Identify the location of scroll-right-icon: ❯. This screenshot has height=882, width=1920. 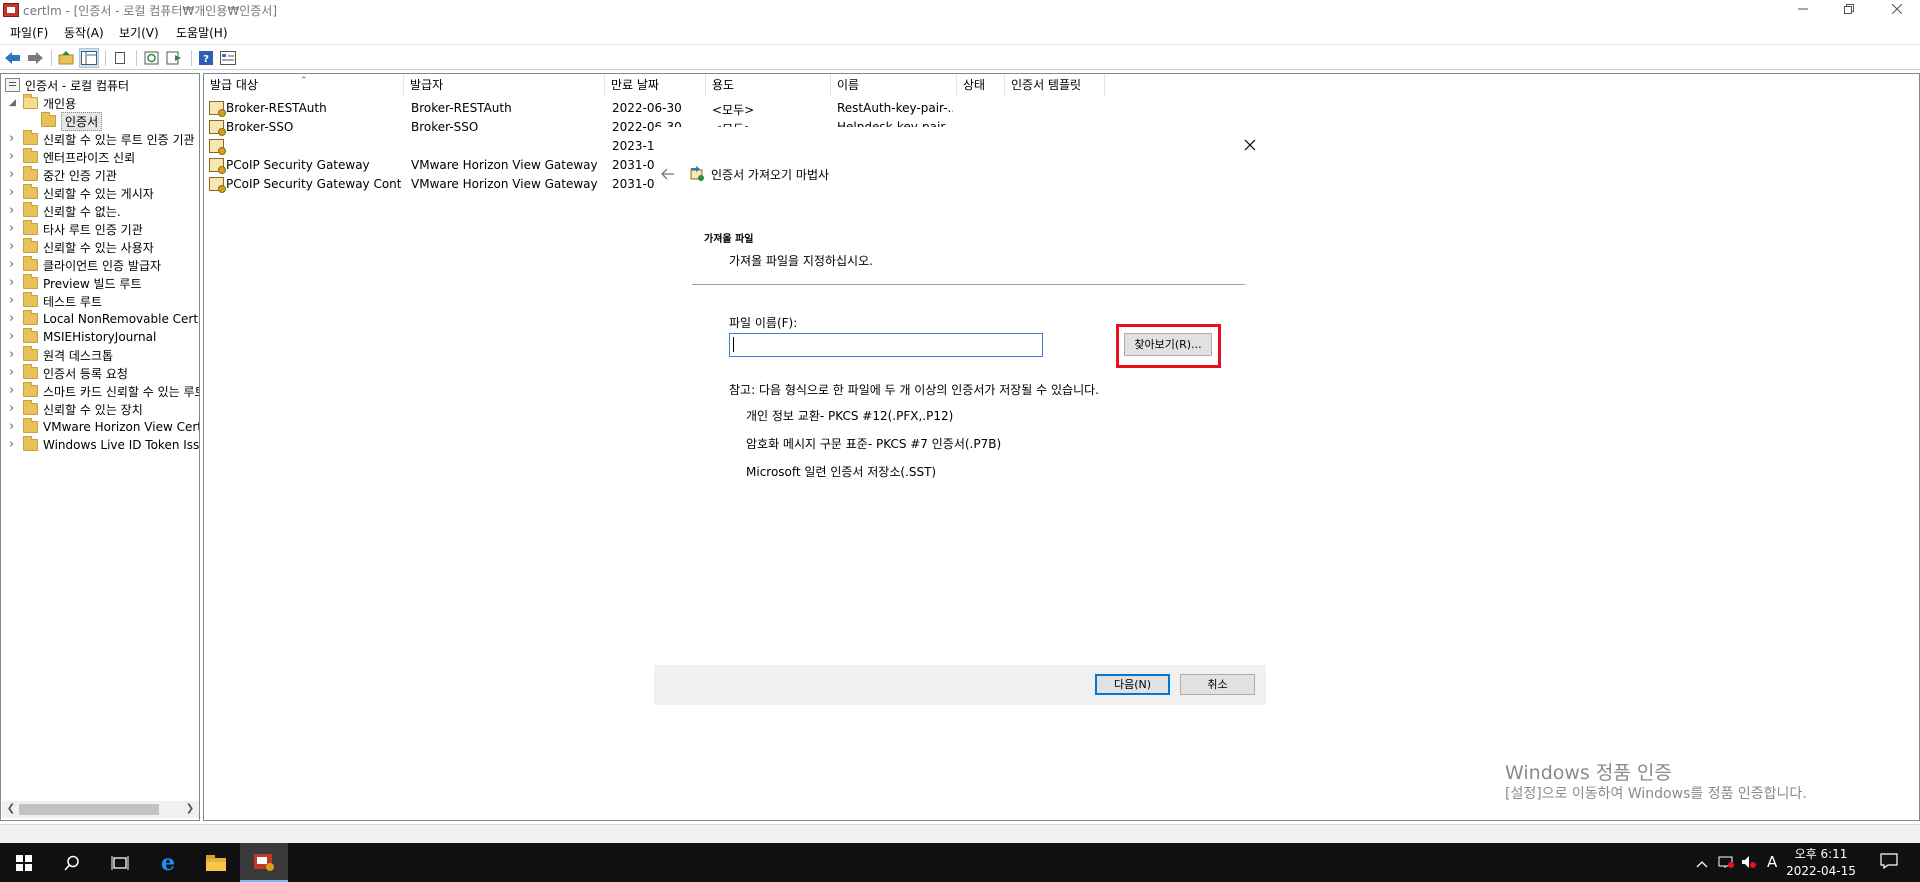
(190, 809).